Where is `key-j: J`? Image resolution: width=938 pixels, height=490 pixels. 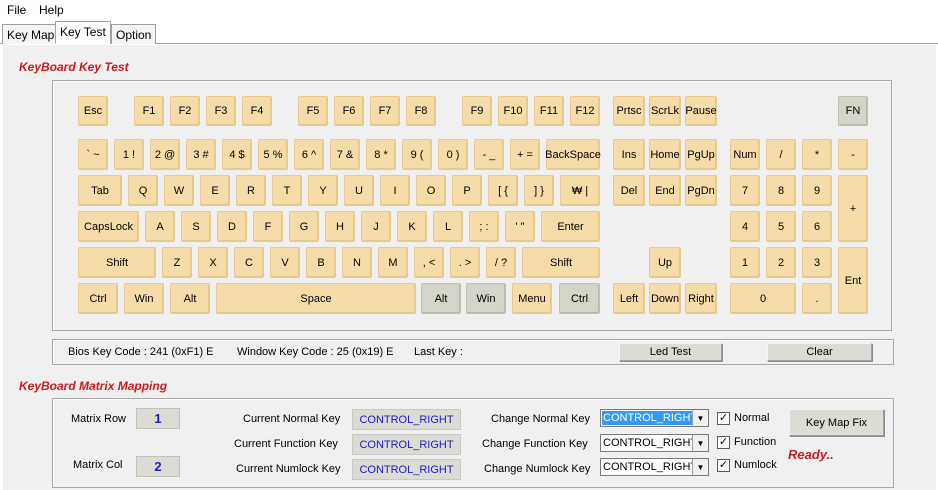 key-j: J is located at coordinates (376, 226).